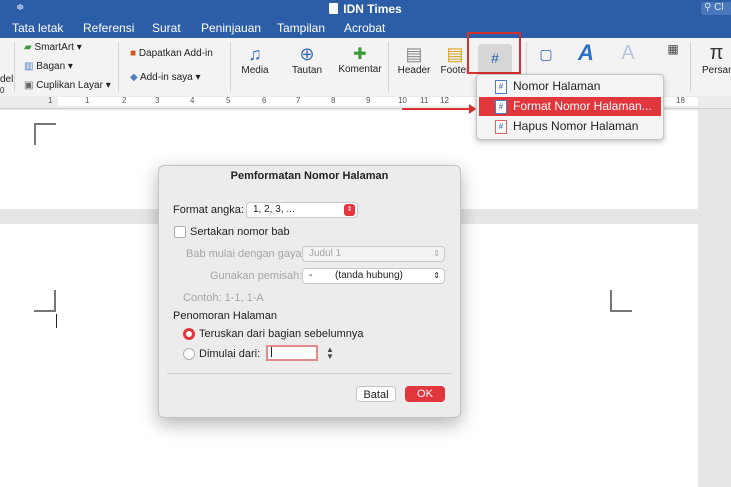 The width and height of the screenshot is (731, 487). I want to click on title-bar: ≑ IDN Times ⚲ Cl, so click(365, 9).